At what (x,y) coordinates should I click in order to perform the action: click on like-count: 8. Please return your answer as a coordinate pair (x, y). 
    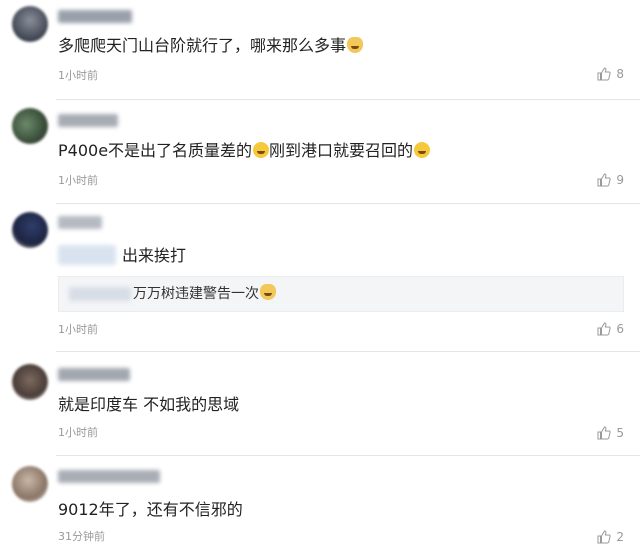
    Looking at the image, I should click on (620, 74).